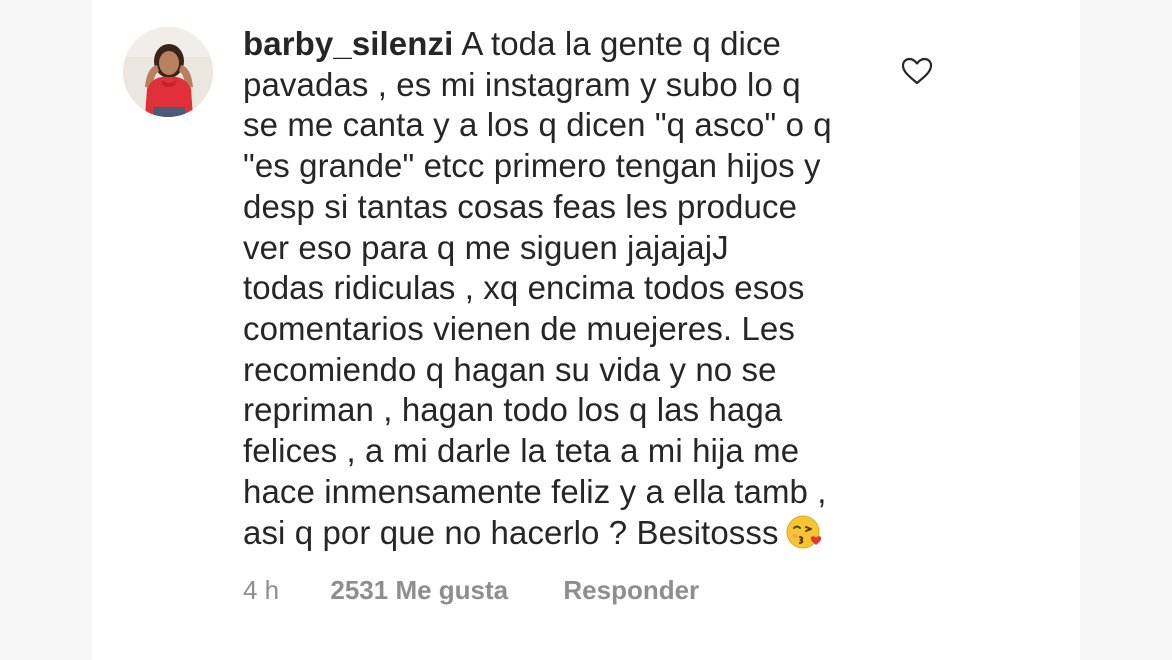 The width and height of the screenshot is (1172, 660). What do you see at coordinates (512, 43) in the screenshot?
I see `comment-line: barby_silenzi A toda la gente q dice` at bounding box center [512, 43].